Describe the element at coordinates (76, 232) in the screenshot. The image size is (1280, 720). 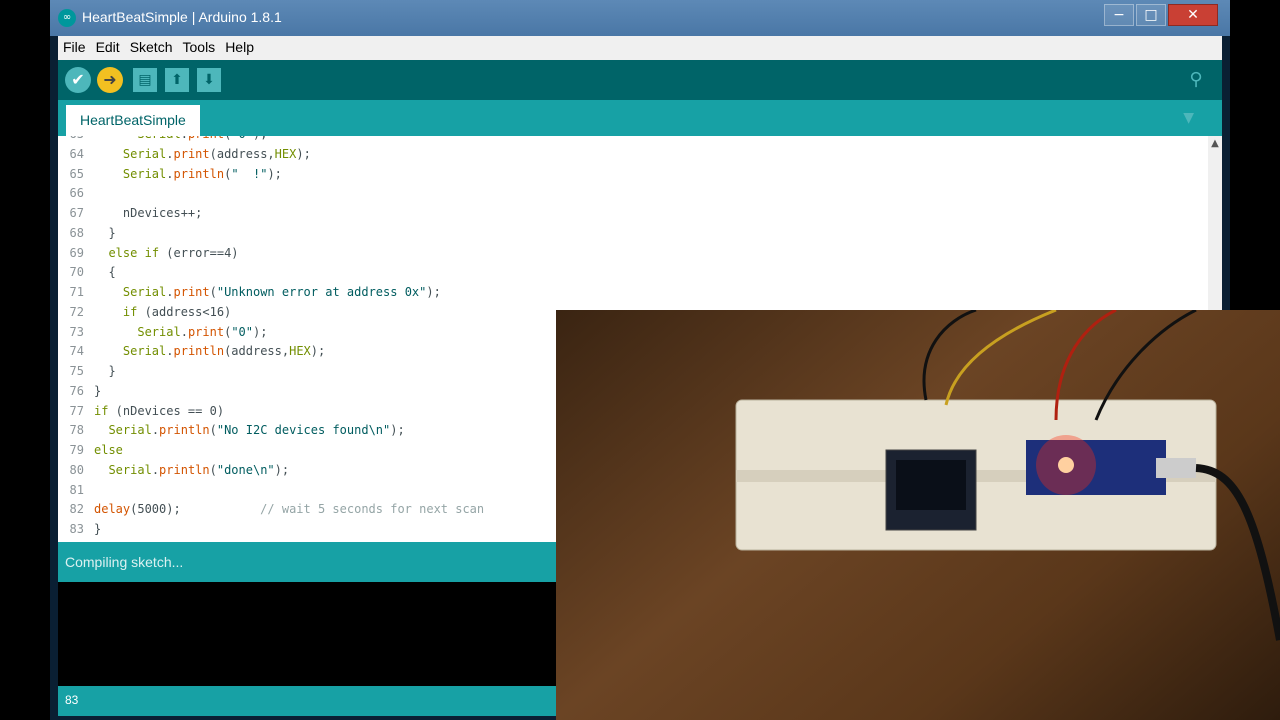
I see `line-number: 68` at that location.